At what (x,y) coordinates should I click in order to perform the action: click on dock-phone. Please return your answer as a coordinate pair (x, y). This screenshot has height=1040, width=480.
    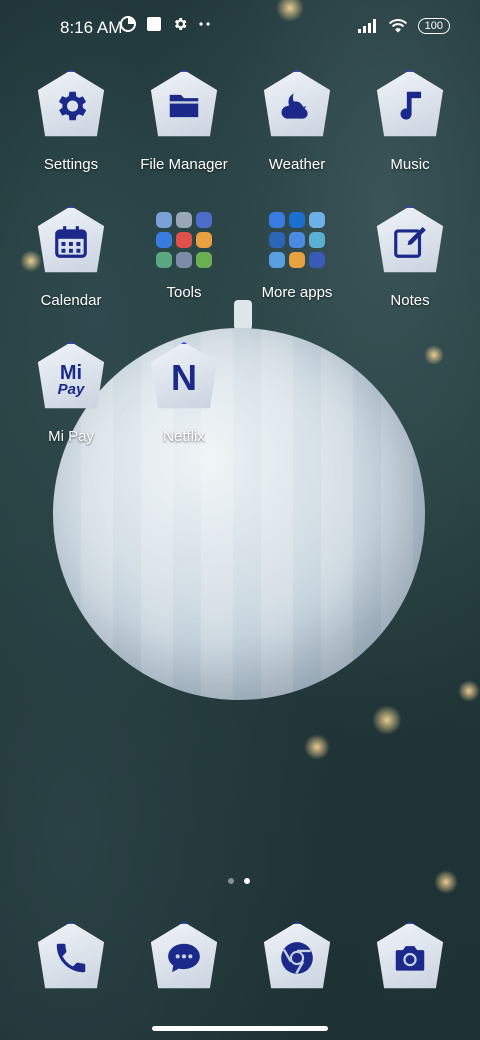
    Looking at the image, I should click on (71, 958).